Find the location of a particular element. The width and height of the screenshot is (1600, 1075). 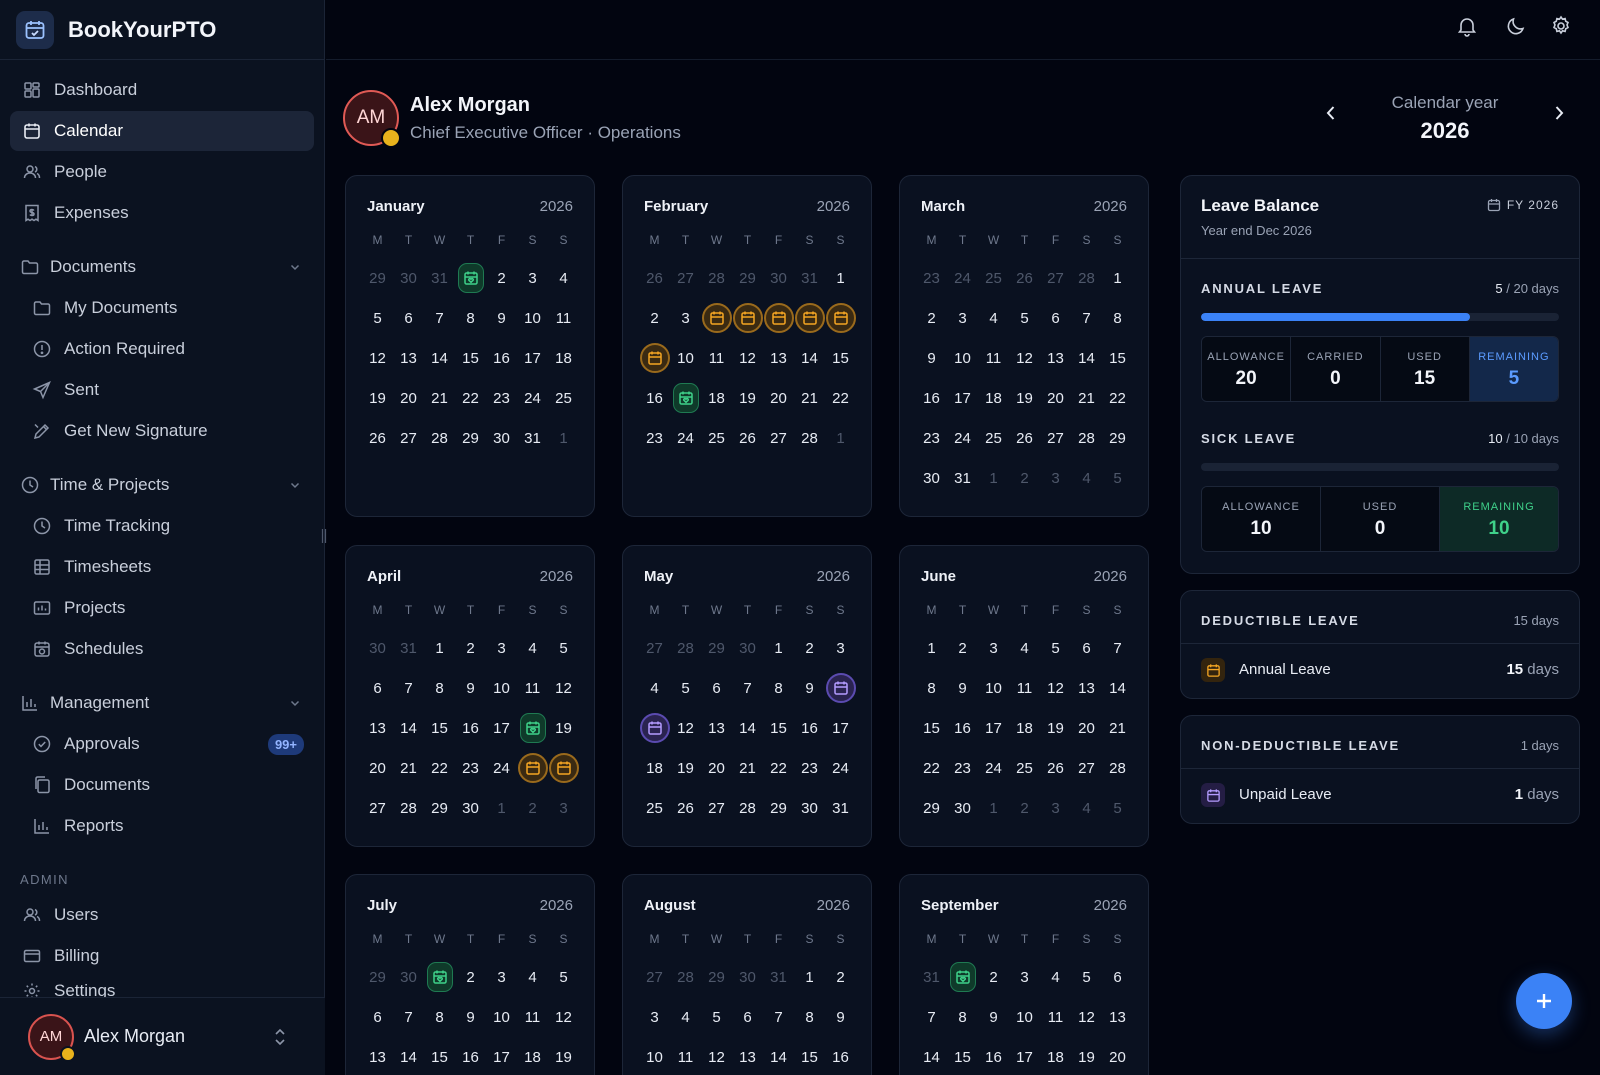

calendar-day-outside-month: 27 is located at coordinates (1055, 278).